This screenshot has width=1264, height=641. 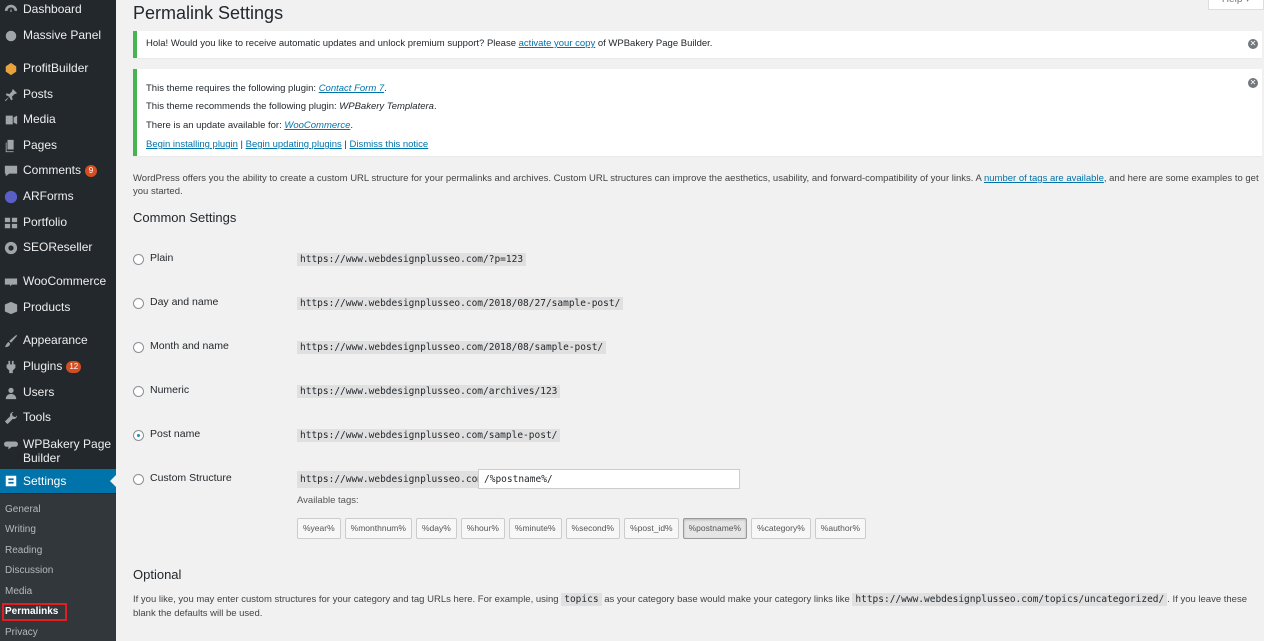 I want to click on woocommerce-link: WooCommerce, so click(x=317, y=125).